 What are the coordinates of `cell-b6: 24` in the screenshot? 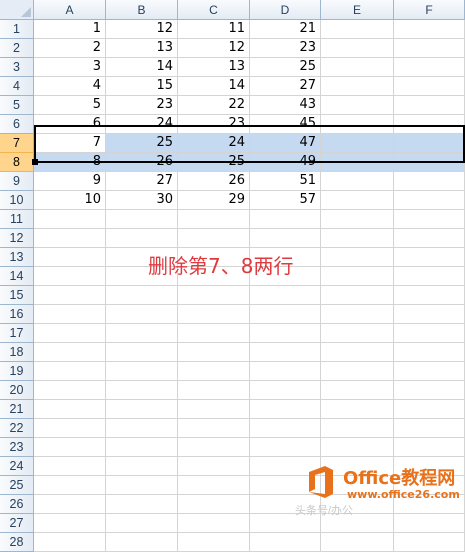 It's located at (142, 124).